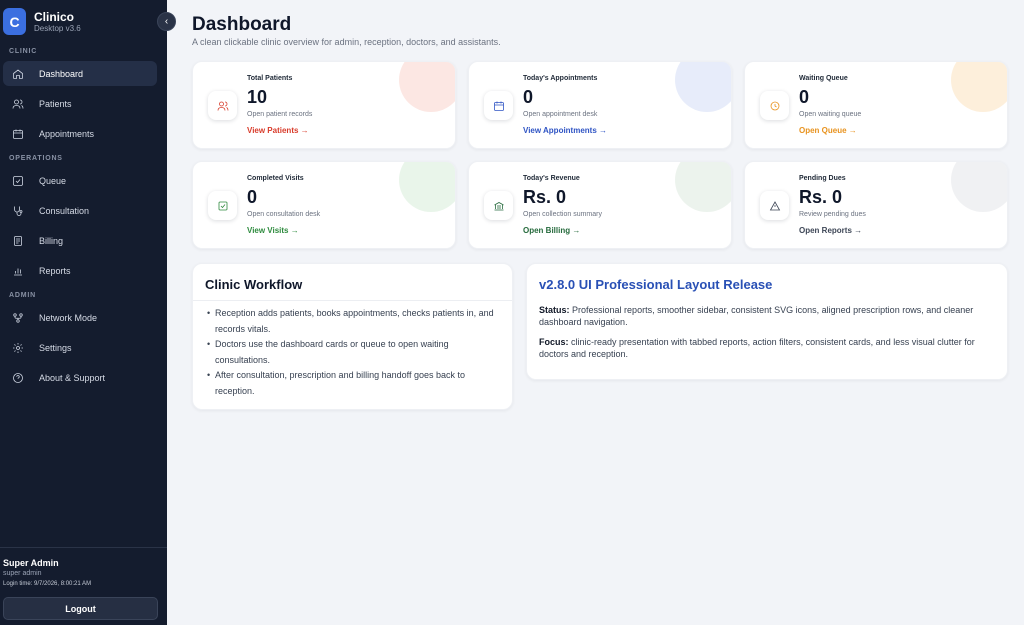 The image size is (1024, 625). I want to click on sidebar-item-consultation: Consultation, so click(80, 210).